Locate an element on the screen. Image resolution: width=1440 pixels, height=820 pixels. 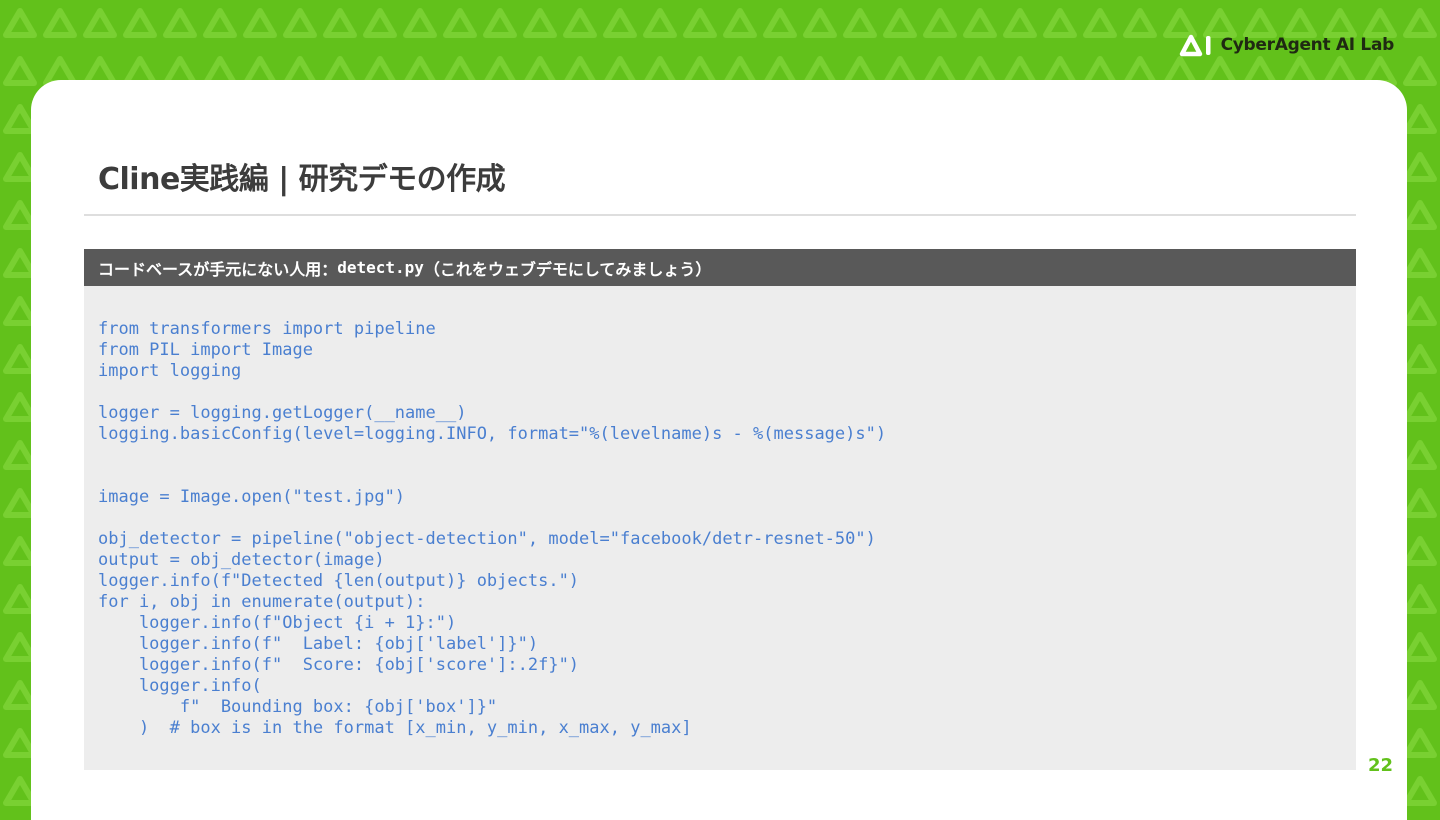
code-line: logger.info(f" Label: {obj['label']}") is located at coordinates (318, 644).